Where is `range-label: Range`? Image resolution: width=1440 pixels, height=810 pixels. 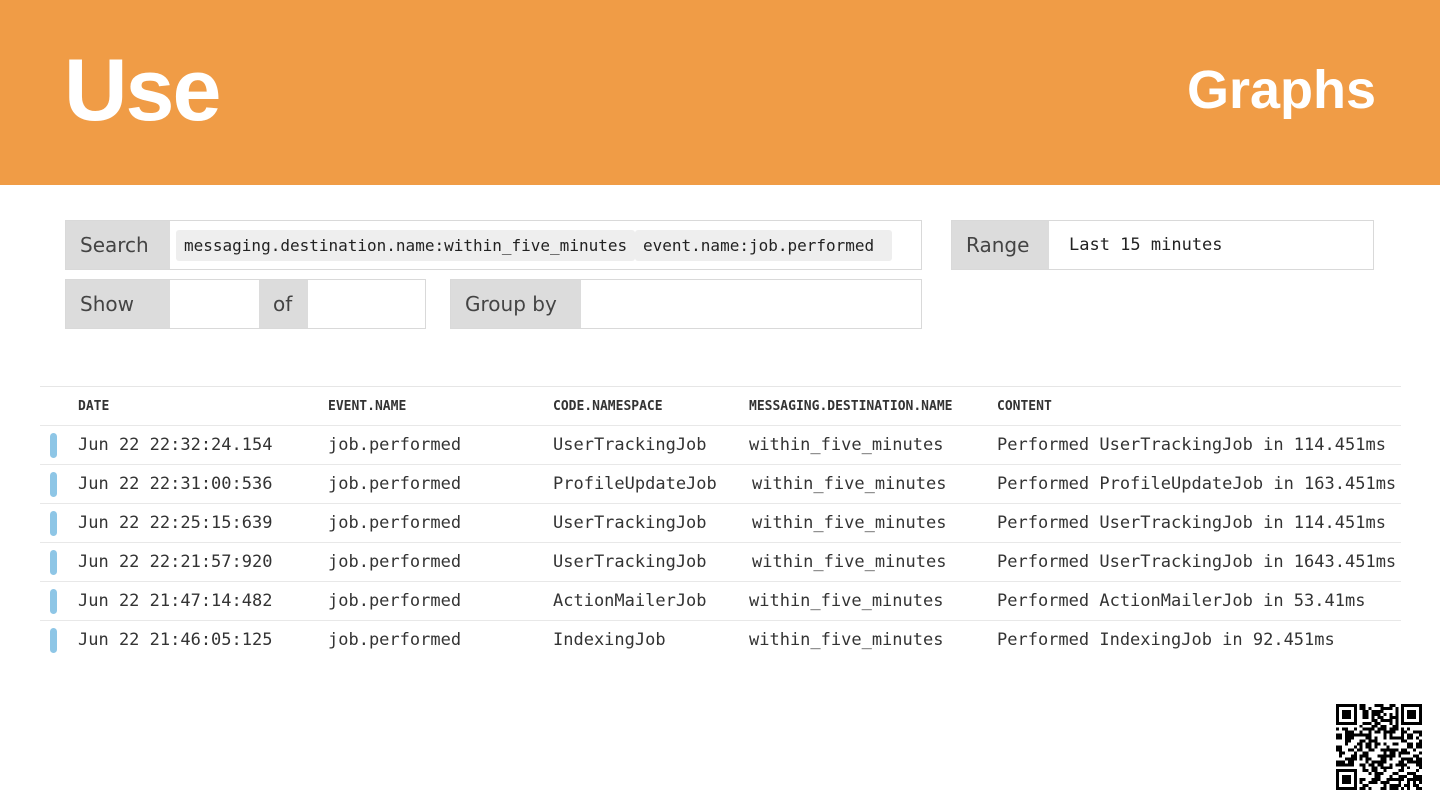 range-label: Range is located at coordinates (1000, 245).